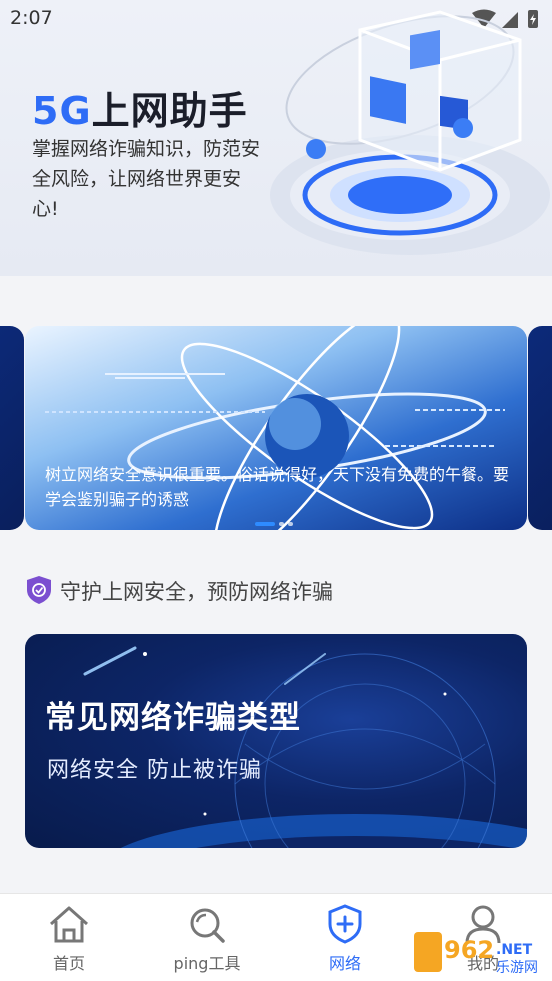  I want to click on section-header: 守护上网安全，预防网络诈骗, so click(276, 590).